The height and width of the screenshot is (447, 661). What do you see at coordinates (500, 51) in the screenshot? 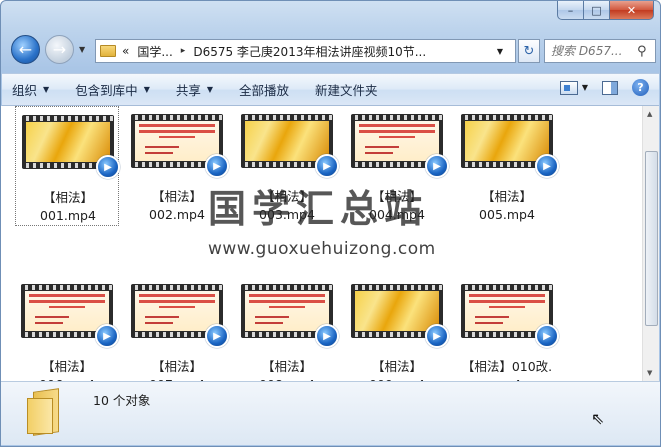
I see `address-dropdown-icon: ▼` at bounding box center [500, 51].